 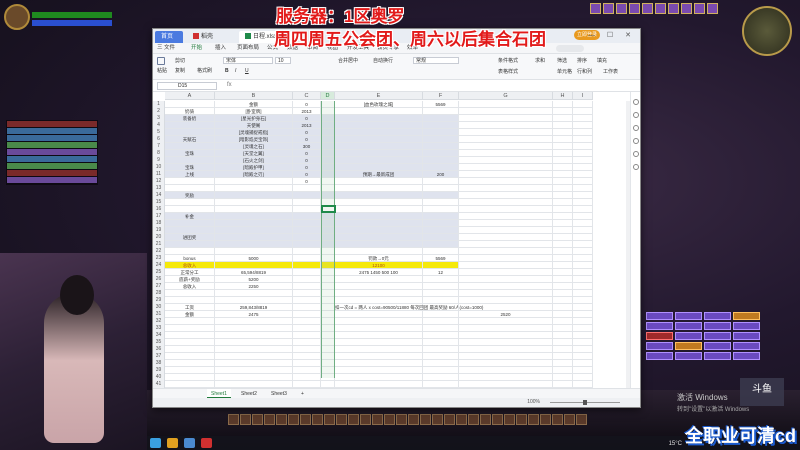 What do you see at coordinates (307, 293) in the screenshot?
I see `cell-c28` at bounding box center [307, 293].